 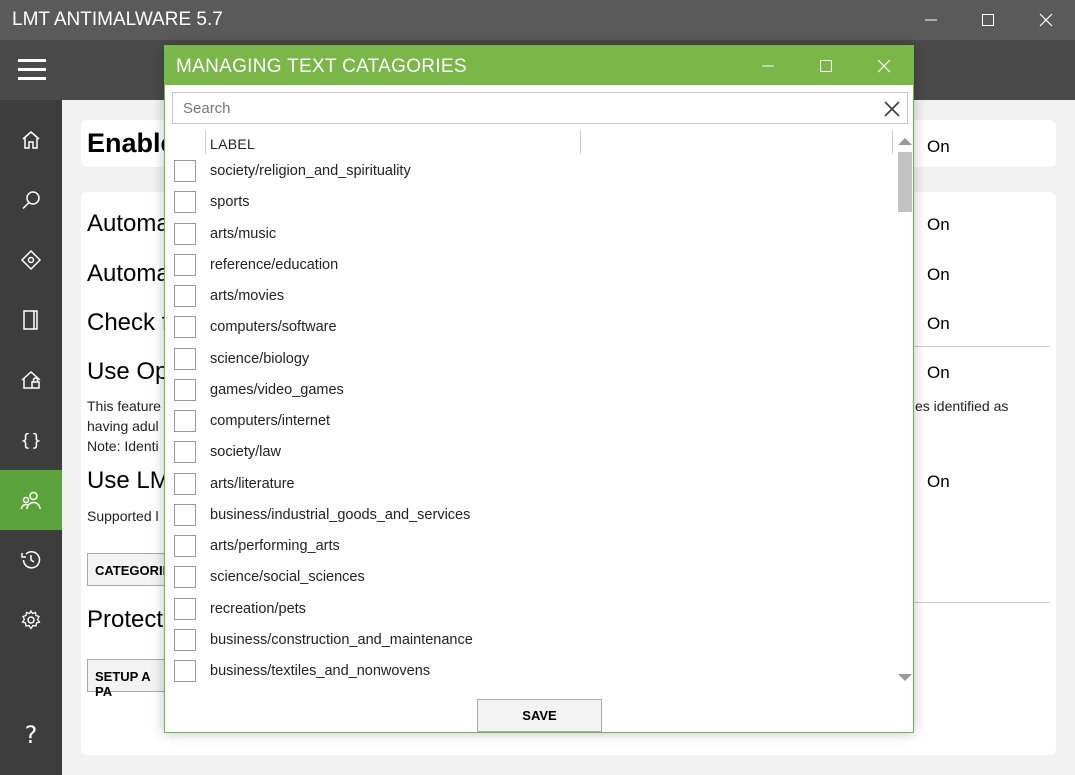 What do you see at coordinates (32, 70) in the screenshot?
I see `hamburger-menu-icon` at bounding box center [32, 70].